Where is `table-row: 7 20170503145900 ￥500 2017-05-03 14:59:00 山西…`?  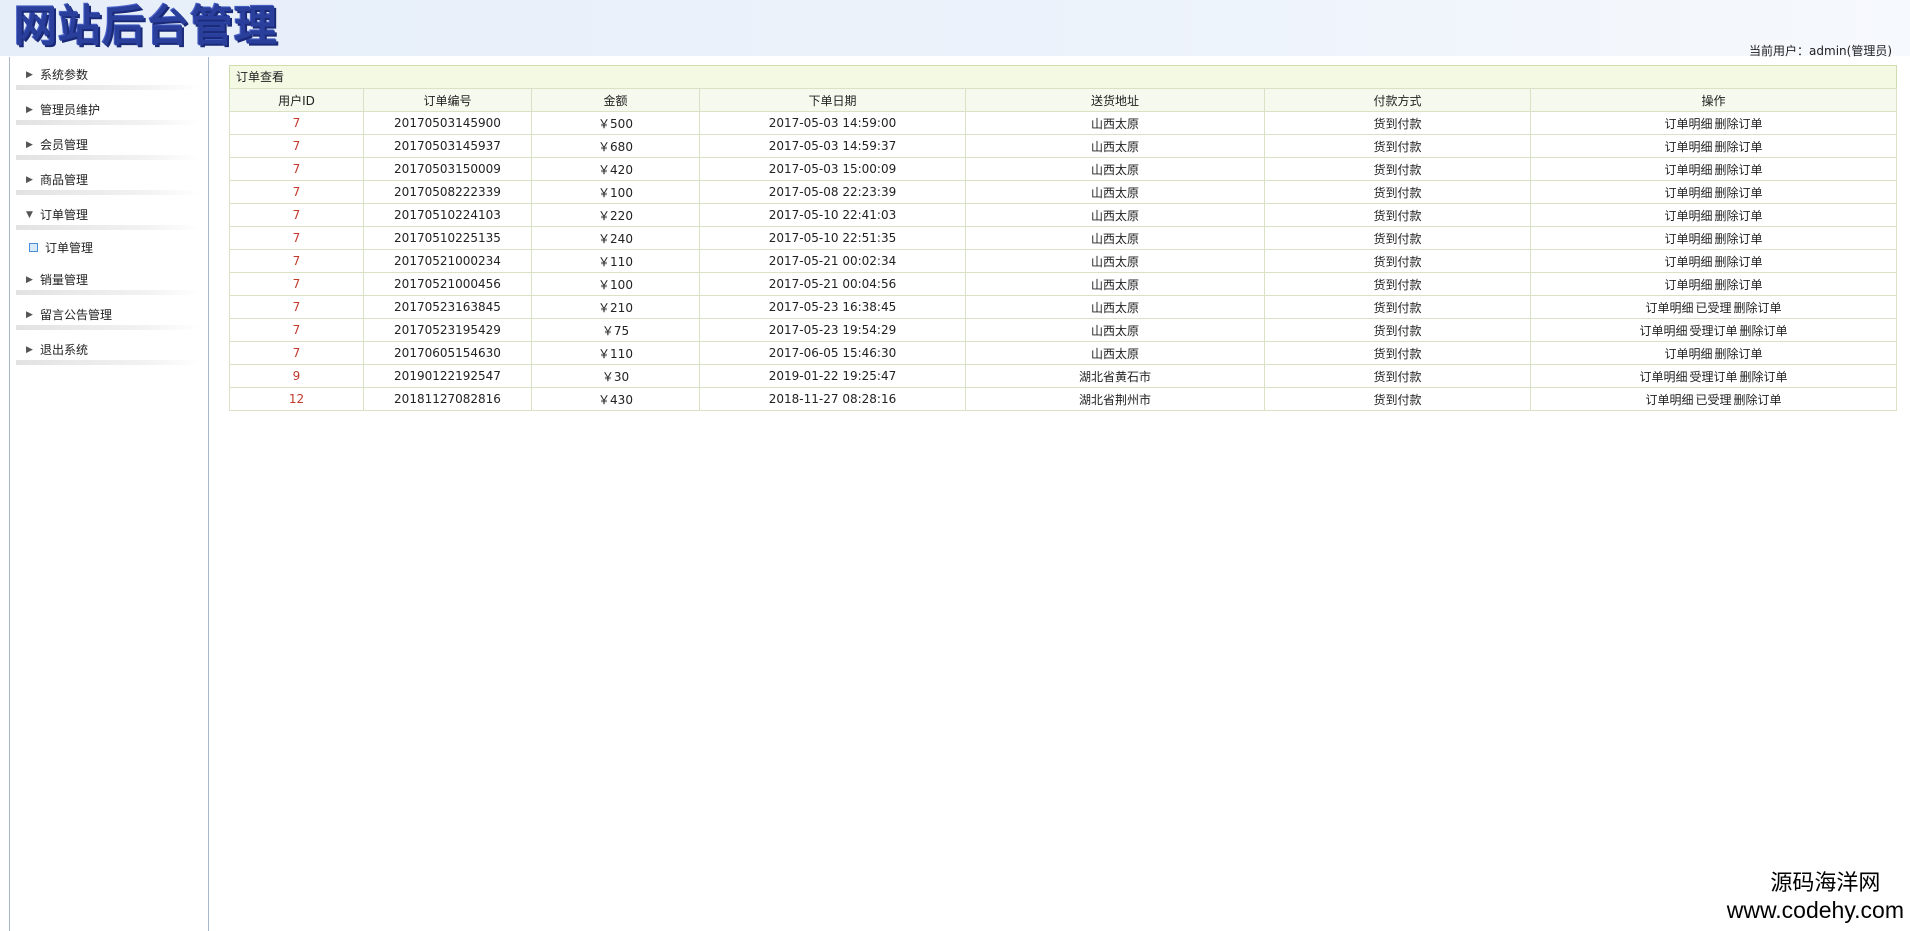 table-row: 7 20170503145900 ￥500 2017-05-03 14:59:00 山西… is located at coordinates (1063, 123).